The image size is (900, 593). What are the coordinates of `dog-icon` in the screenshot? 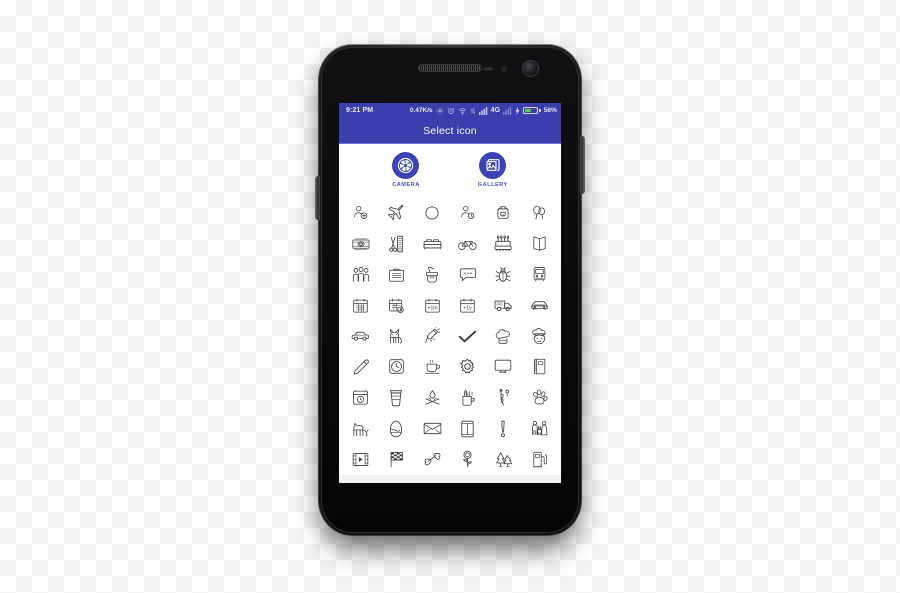 It's located at (361, 428).